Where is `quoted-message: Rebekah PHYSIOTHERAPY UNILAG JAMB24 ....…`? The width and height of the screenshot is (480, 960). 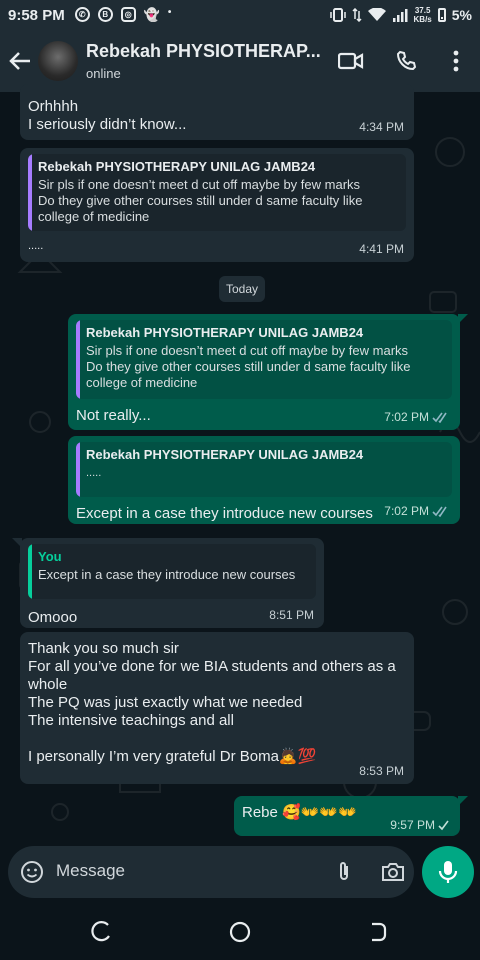 quoted-message: Rebekah PHYSIOTHERAPY UNILAG JAMB24 ....… is located at coordinates (264, 469).